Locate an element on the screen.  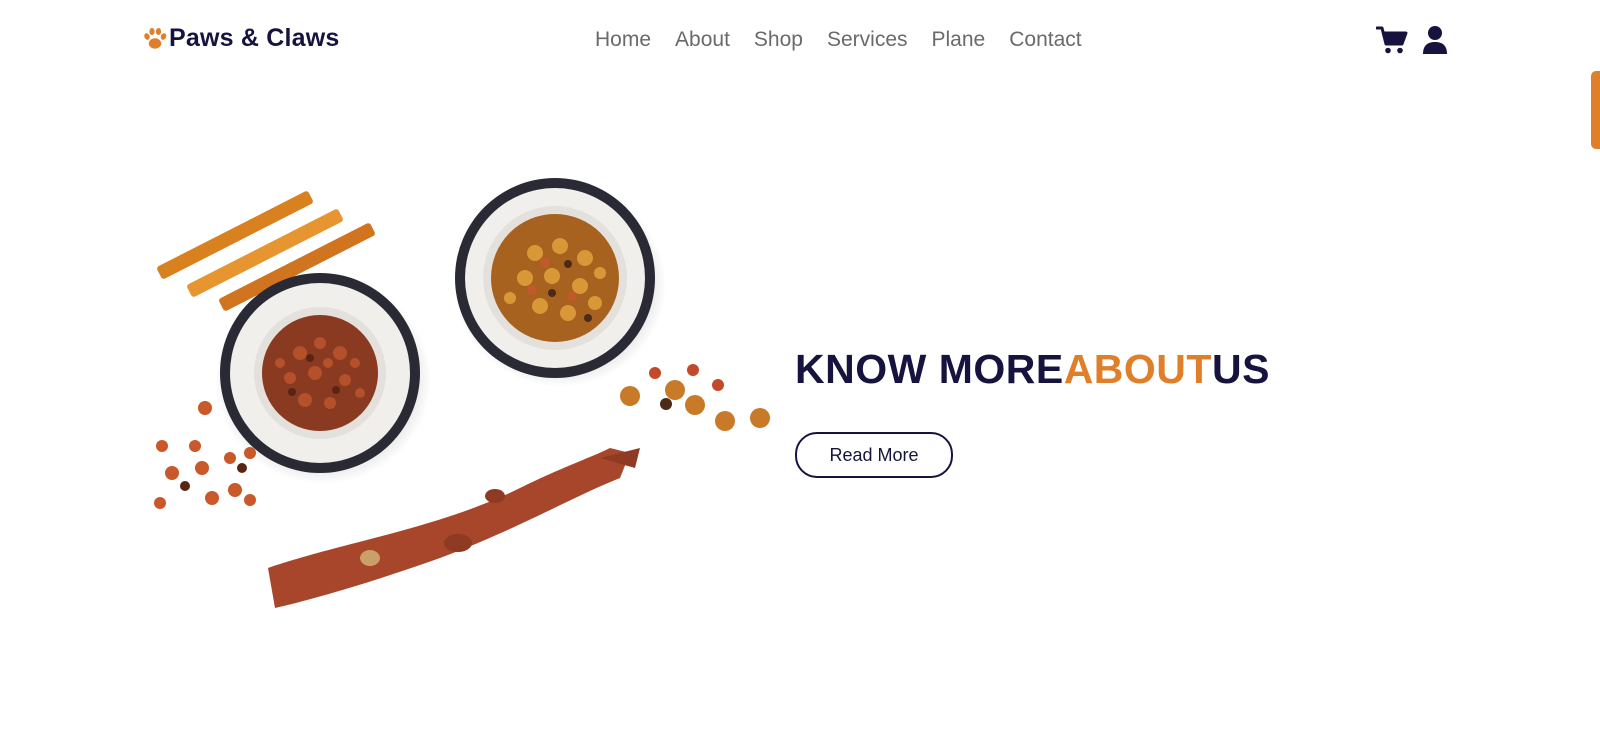
nav-shop: Shop is located at coordinates (778, 40).